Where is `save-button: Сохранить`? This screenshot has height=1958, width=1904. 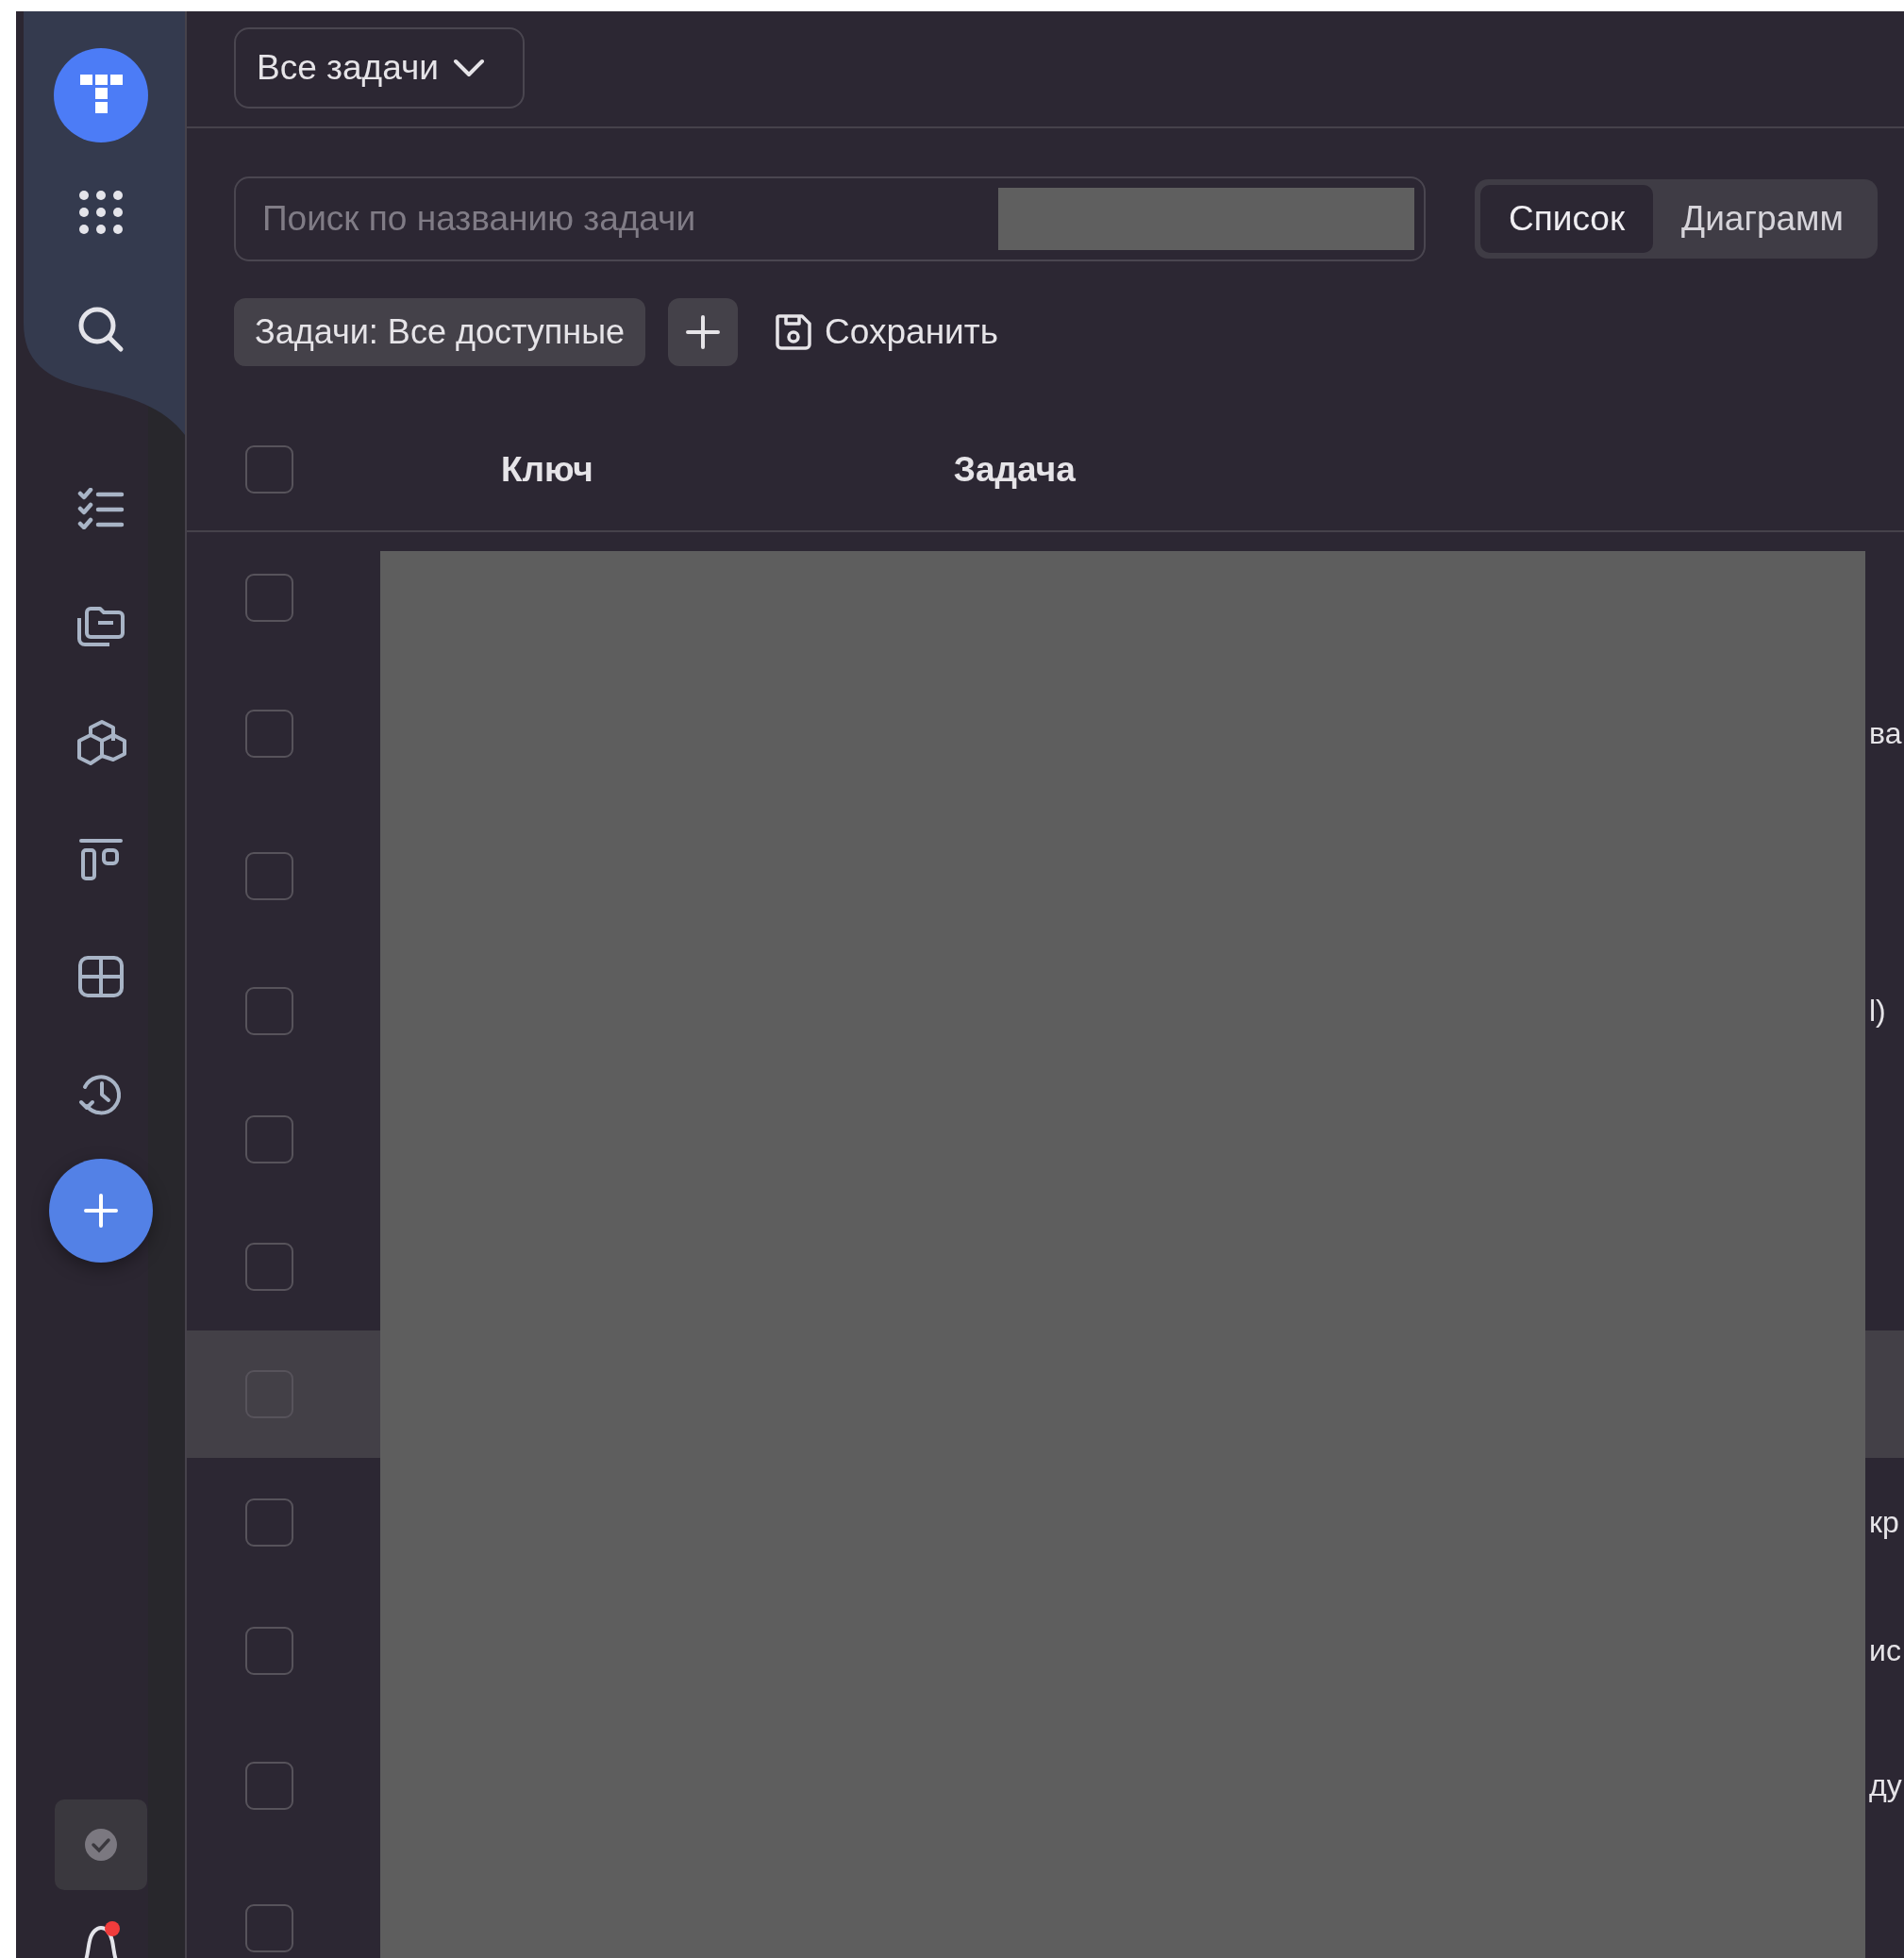 save-button: Сохранить is located at coordinates (886, 332).